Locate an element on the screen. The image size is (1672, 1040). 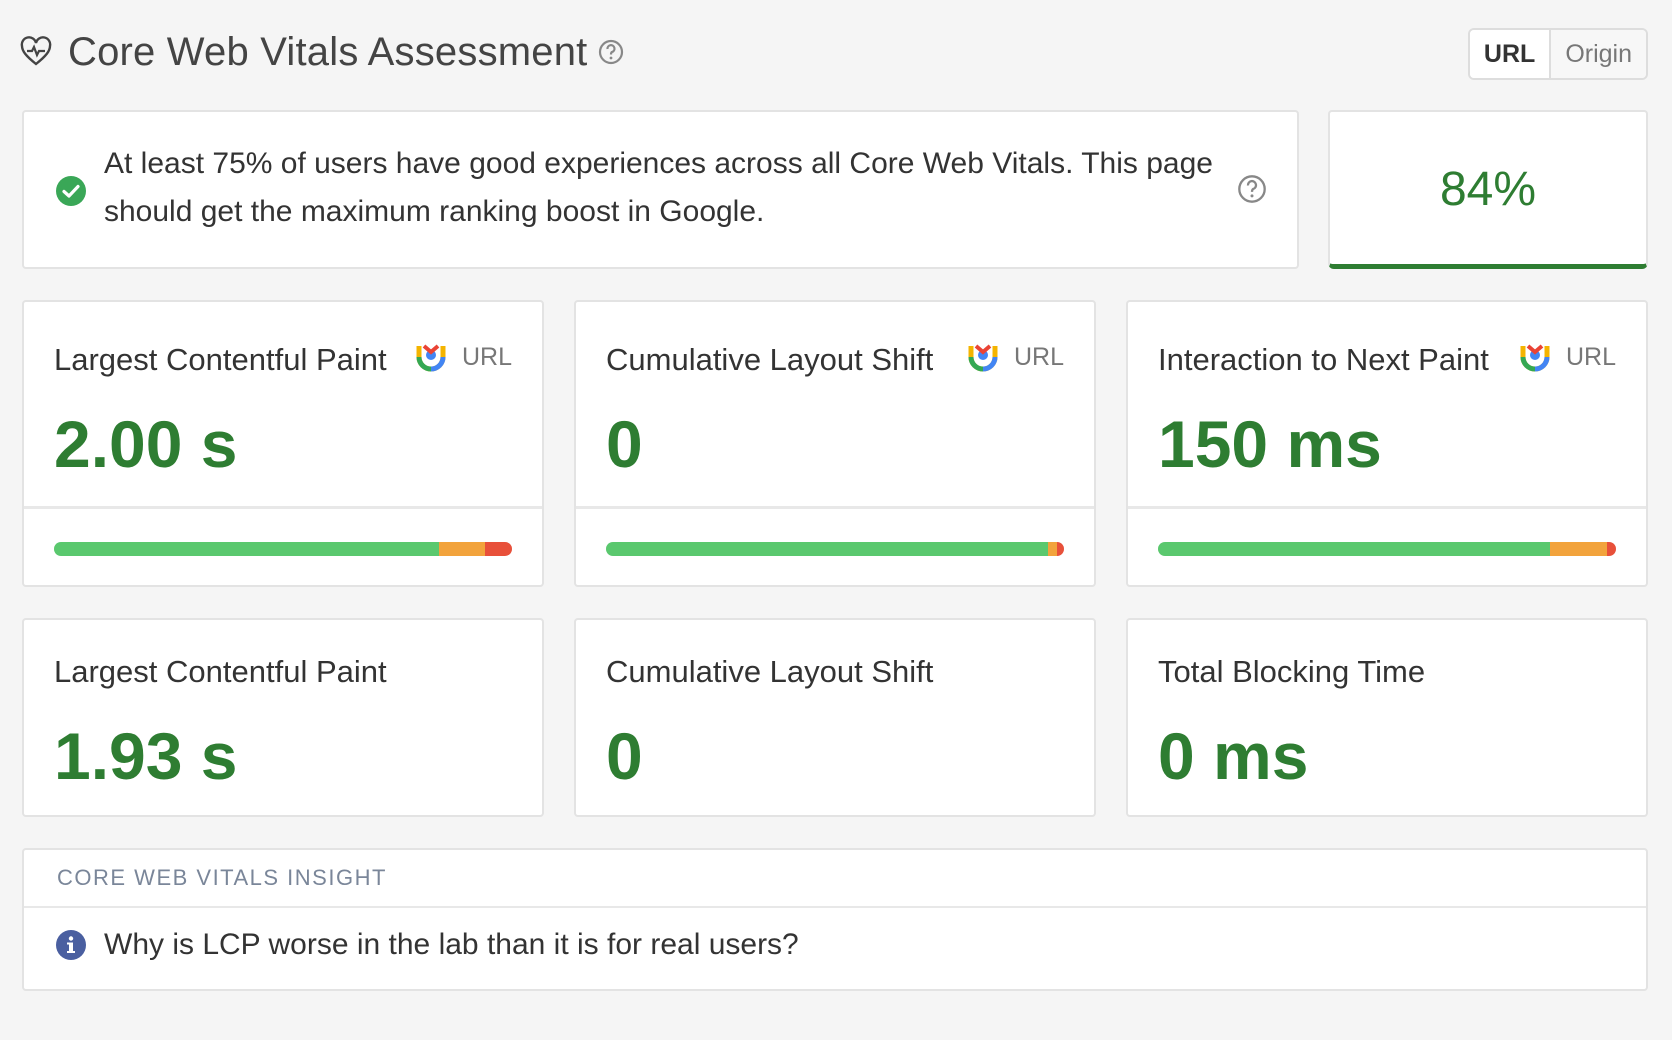
metric-value: 2.00 s is located at coordinates (146, 444).